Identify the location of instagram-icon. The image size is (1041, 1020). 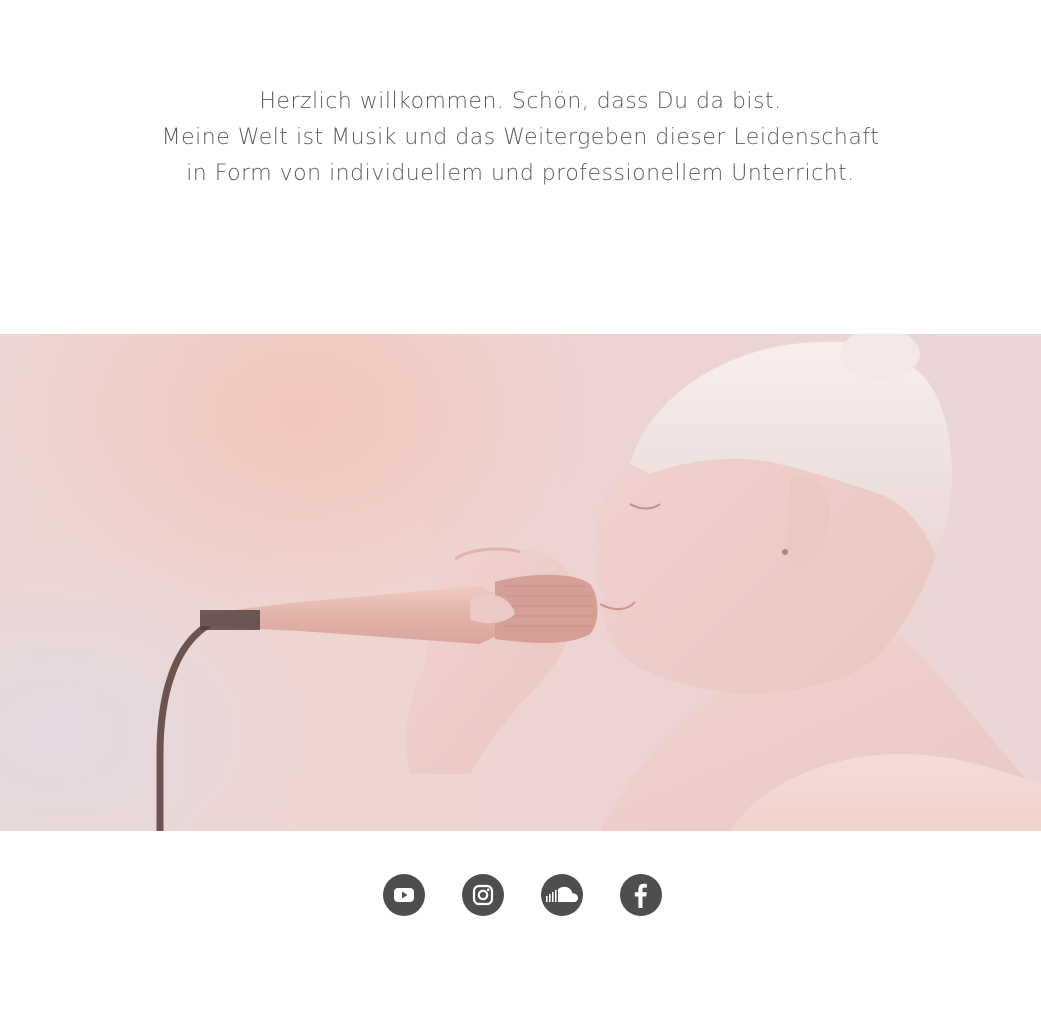
(483, 895).